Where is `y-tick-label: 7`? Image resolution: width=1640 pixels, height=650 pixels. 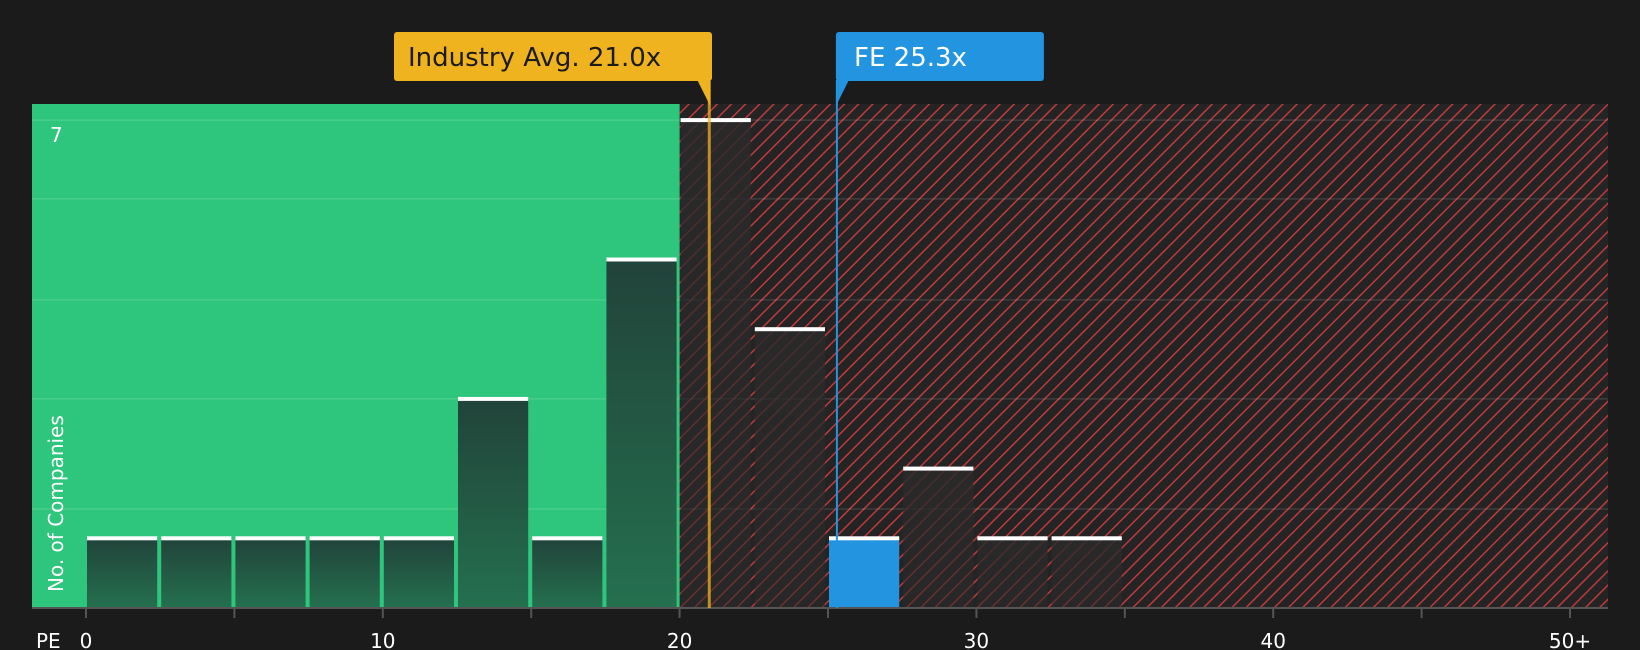
y-tick-label: 7 is located at coordinates (56, 135).